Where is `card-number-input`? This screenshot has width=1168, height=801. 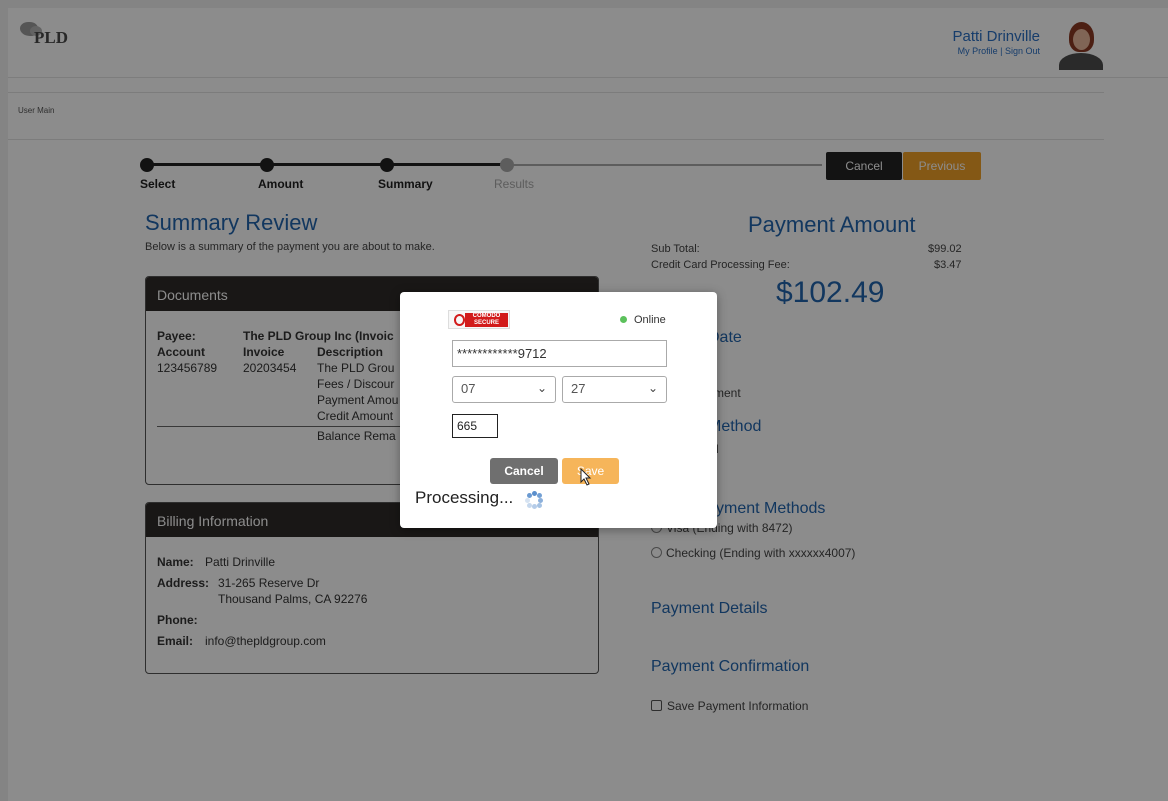
card-number-input is located at coordinates (559, 353).